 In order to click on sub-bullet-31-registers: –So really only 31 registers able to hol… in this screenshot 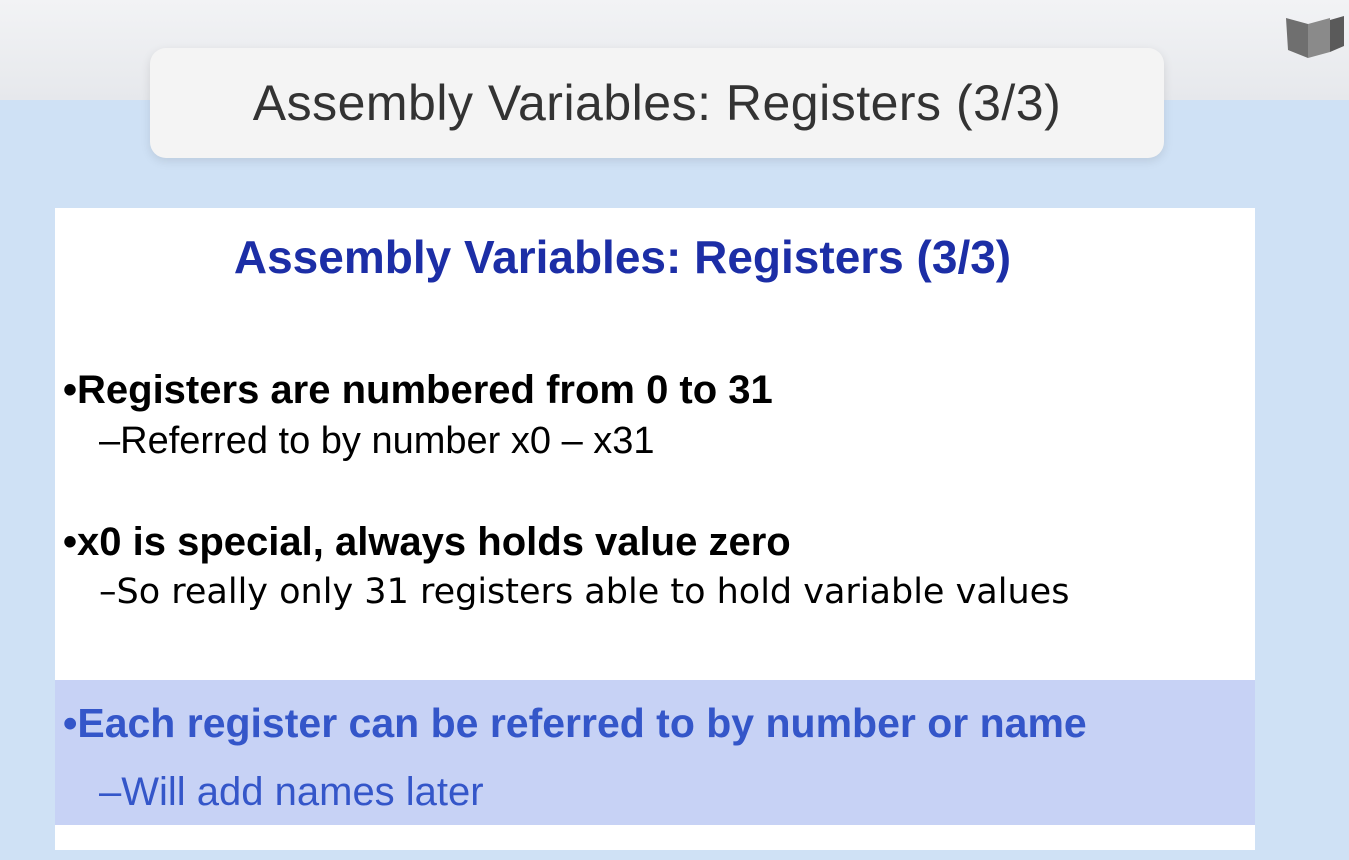, I will do `click(584, 592)`.